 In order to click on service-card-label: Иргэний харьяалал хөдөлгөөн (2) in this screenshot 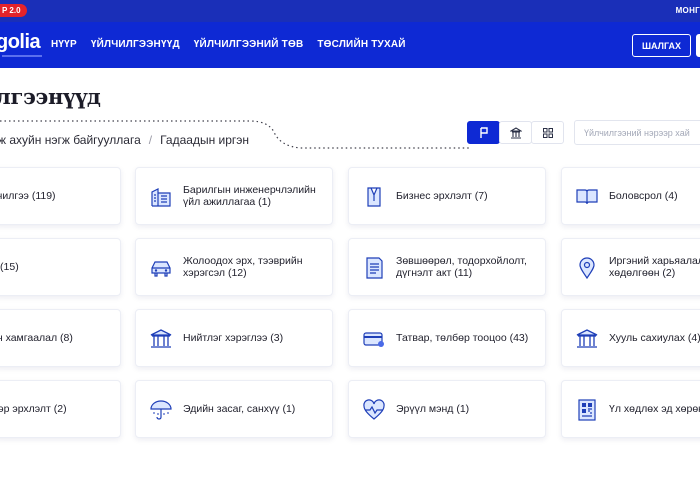, I will do `click(654, 267)`.